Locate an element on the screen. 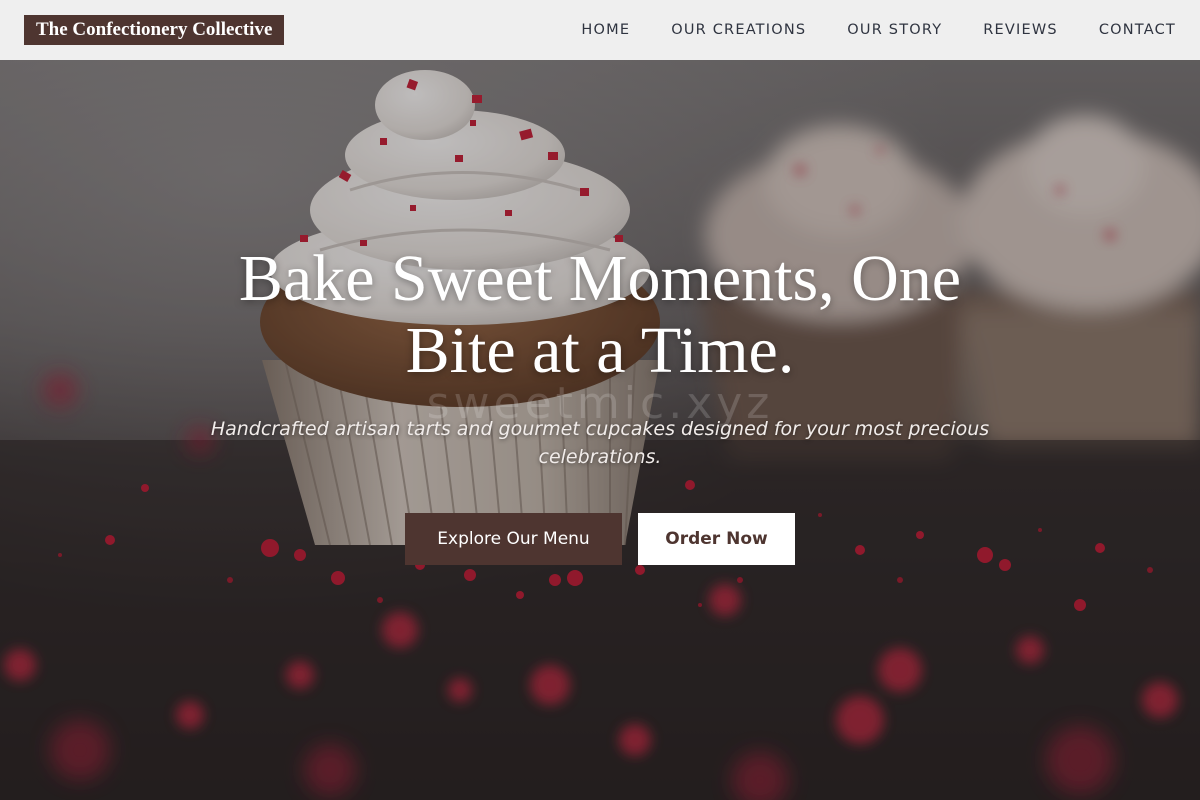 This screenshot has width=1200, height=800. nav-link-our-creations: OUR CREATIONS is located at coordinates (738, 30).